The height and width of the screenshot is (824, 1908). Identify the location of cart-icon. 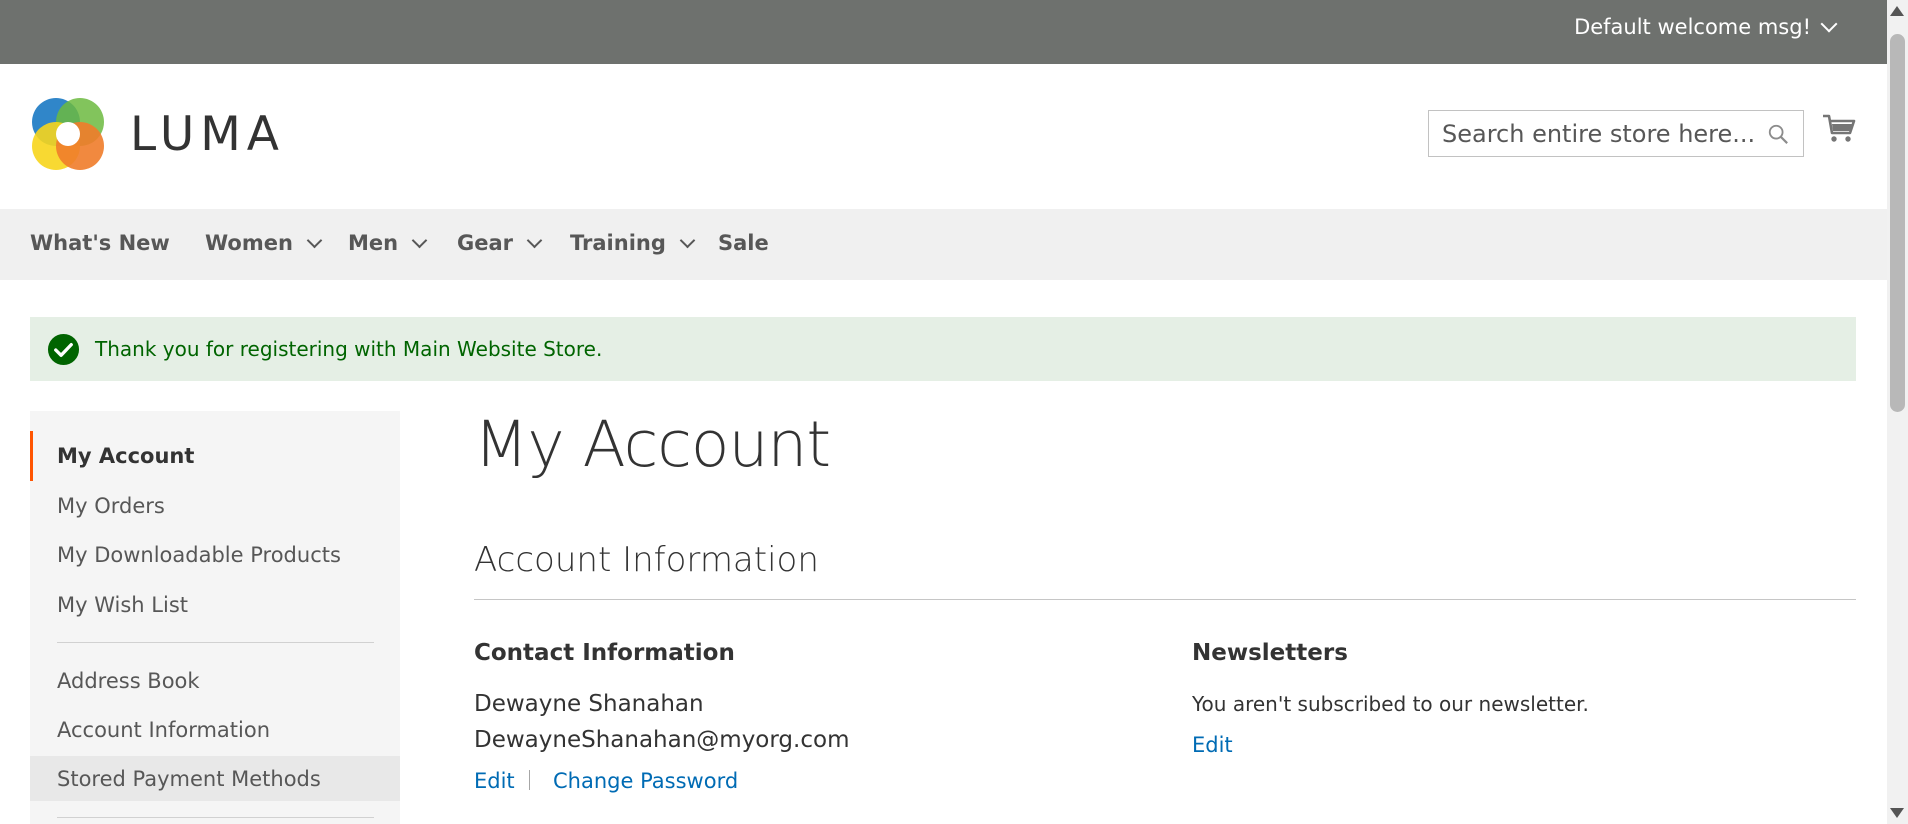
(1839, 129).